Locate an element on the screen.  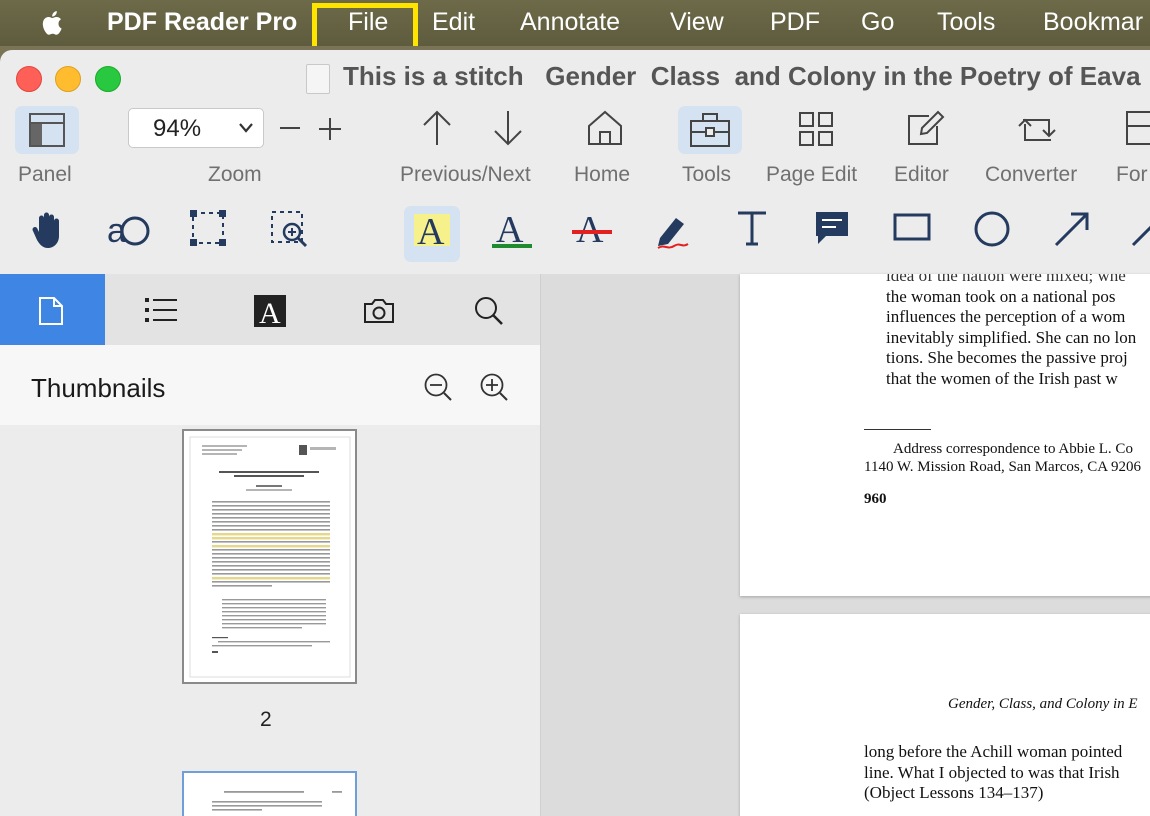
menu-bookmark: Bookmar is located at coordinates (1093, 22).